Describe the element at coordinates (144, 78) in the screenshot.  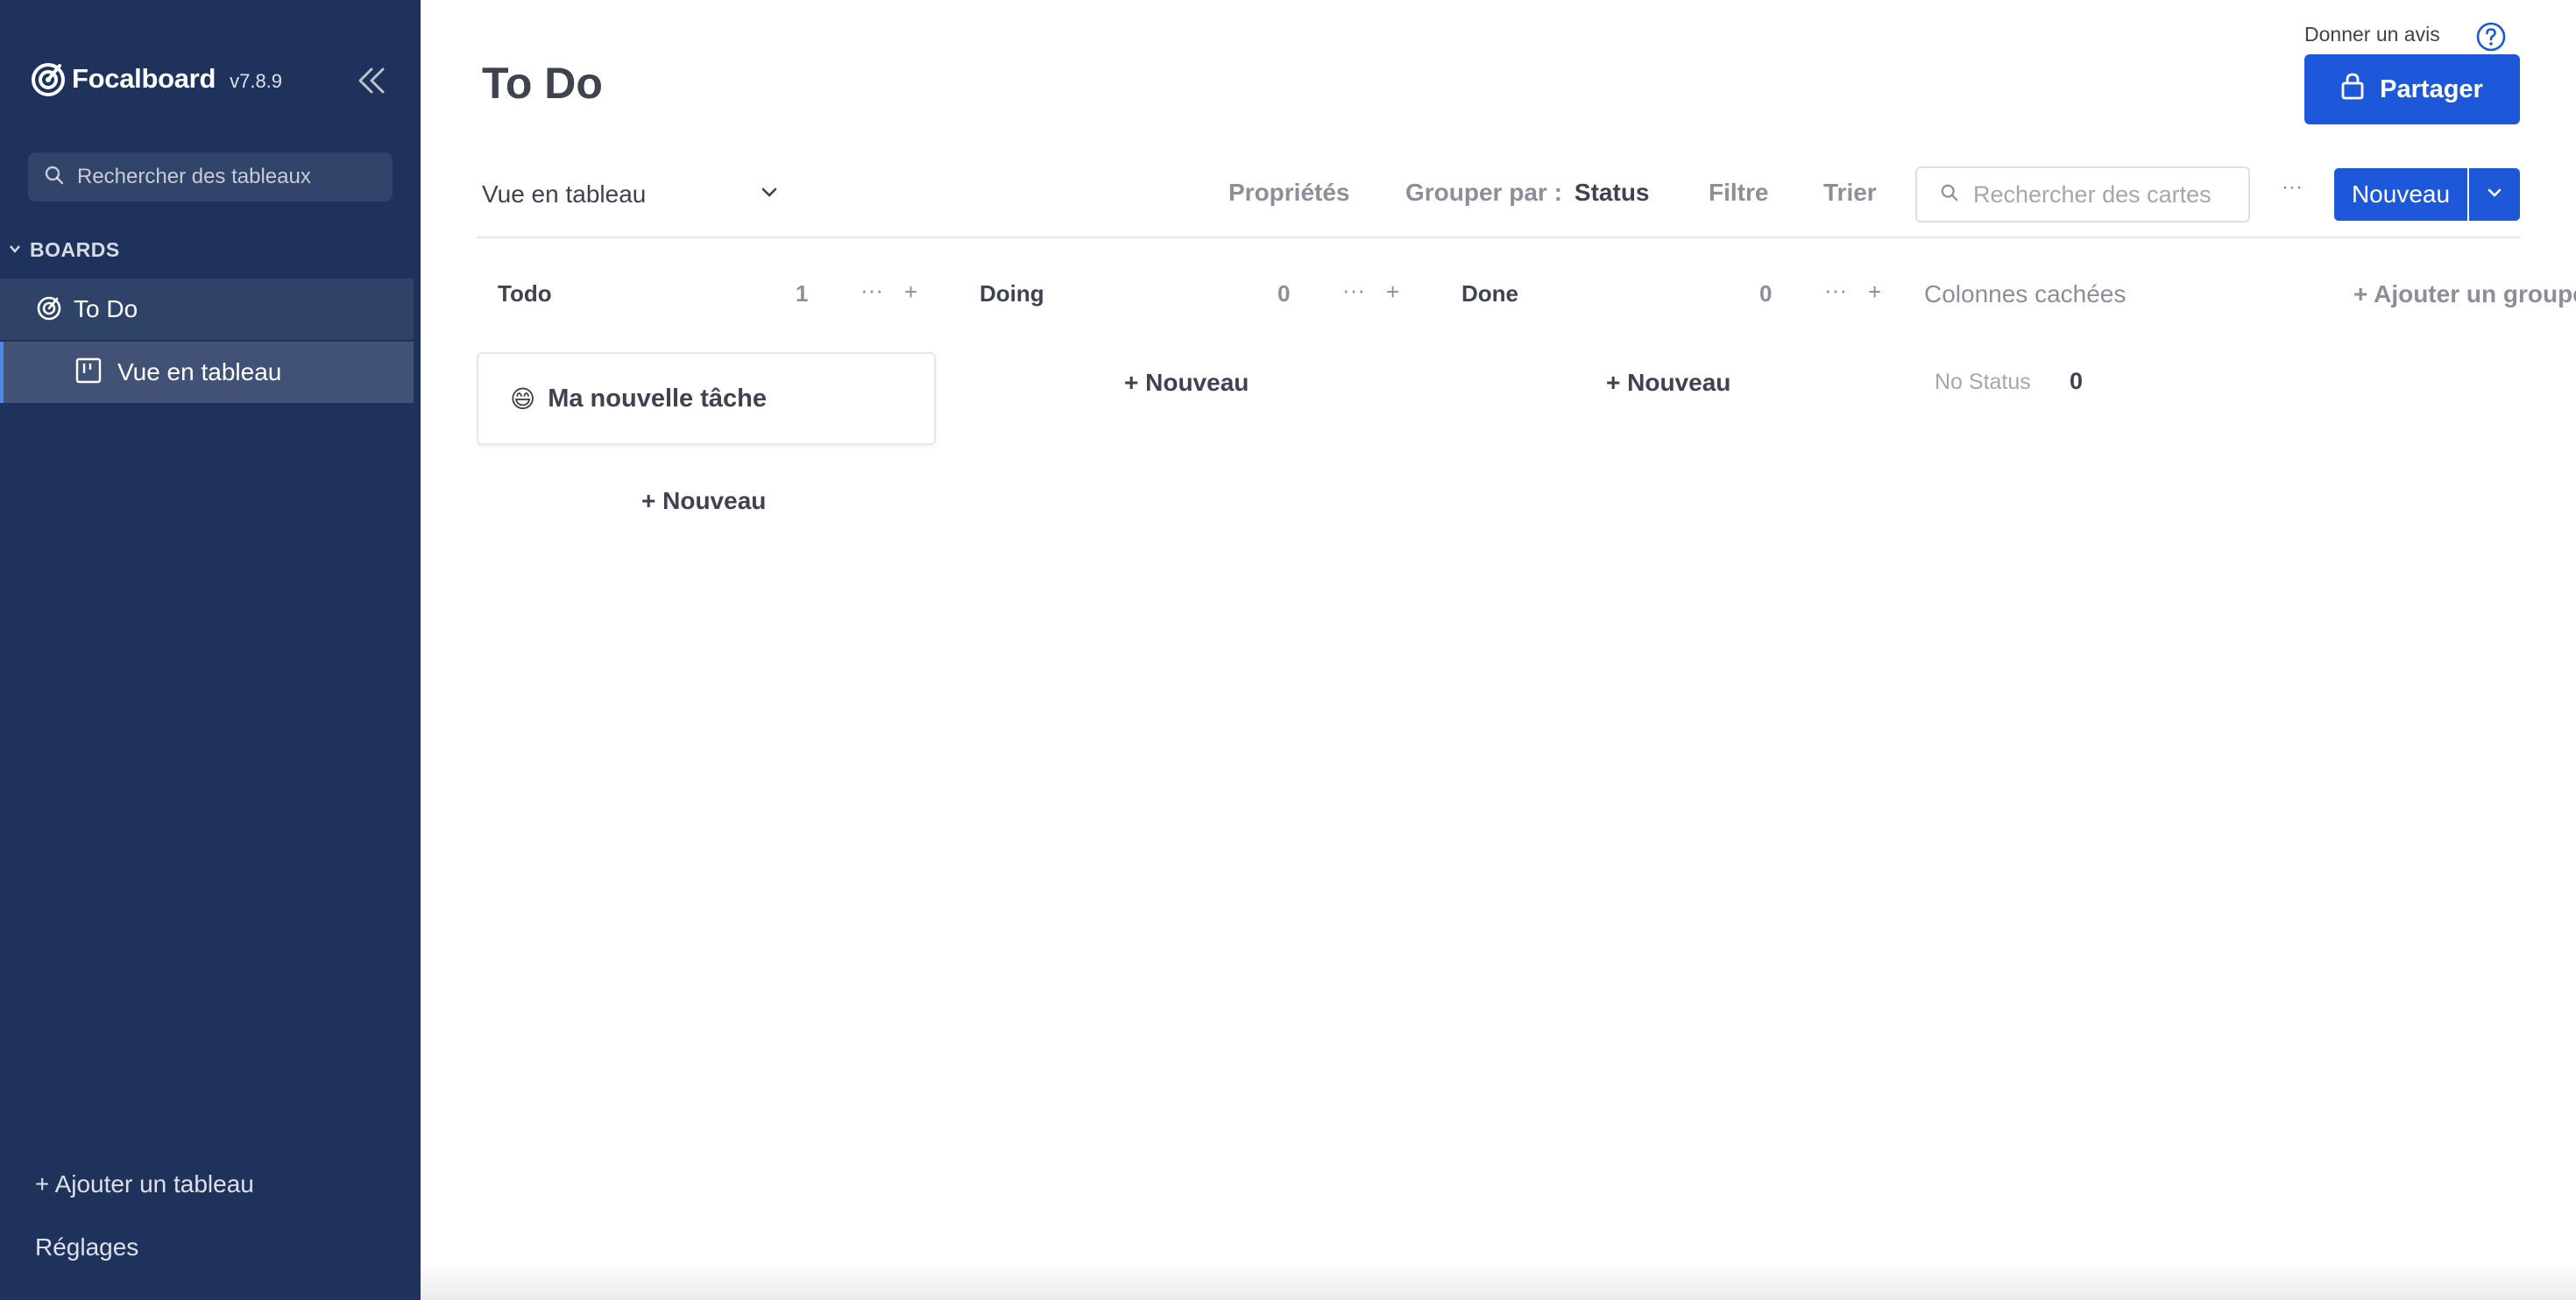
I see `brand-name: Focalboard` at that location.